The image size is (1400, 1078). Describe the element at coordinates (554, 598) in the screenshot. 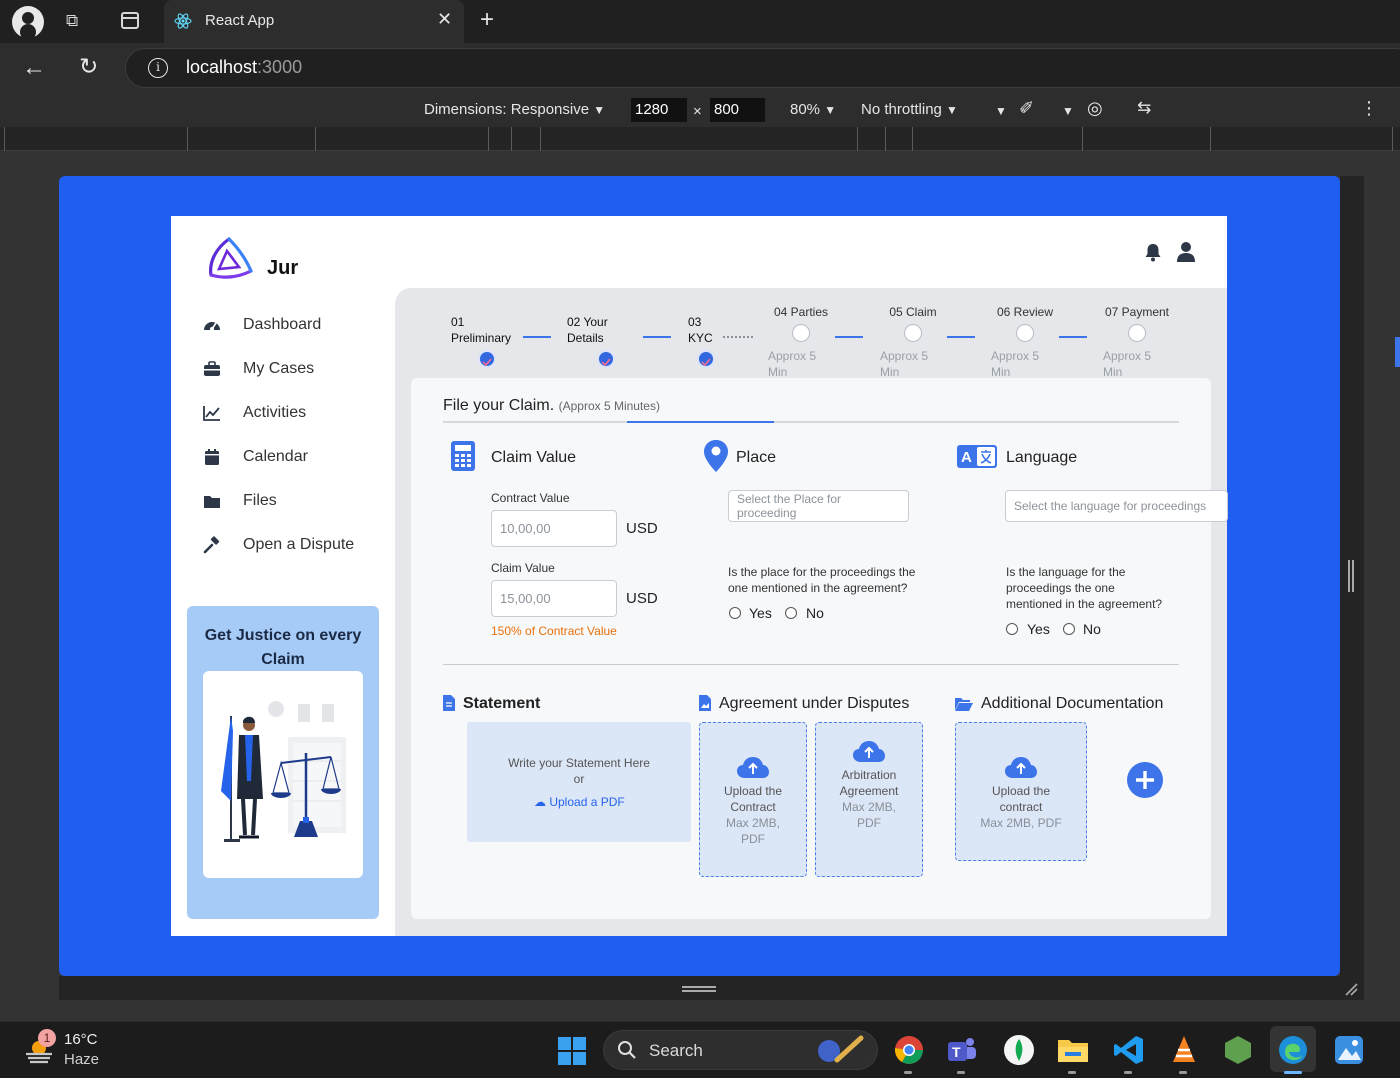

I see `claim-value-input: 15,00,00` at that location.